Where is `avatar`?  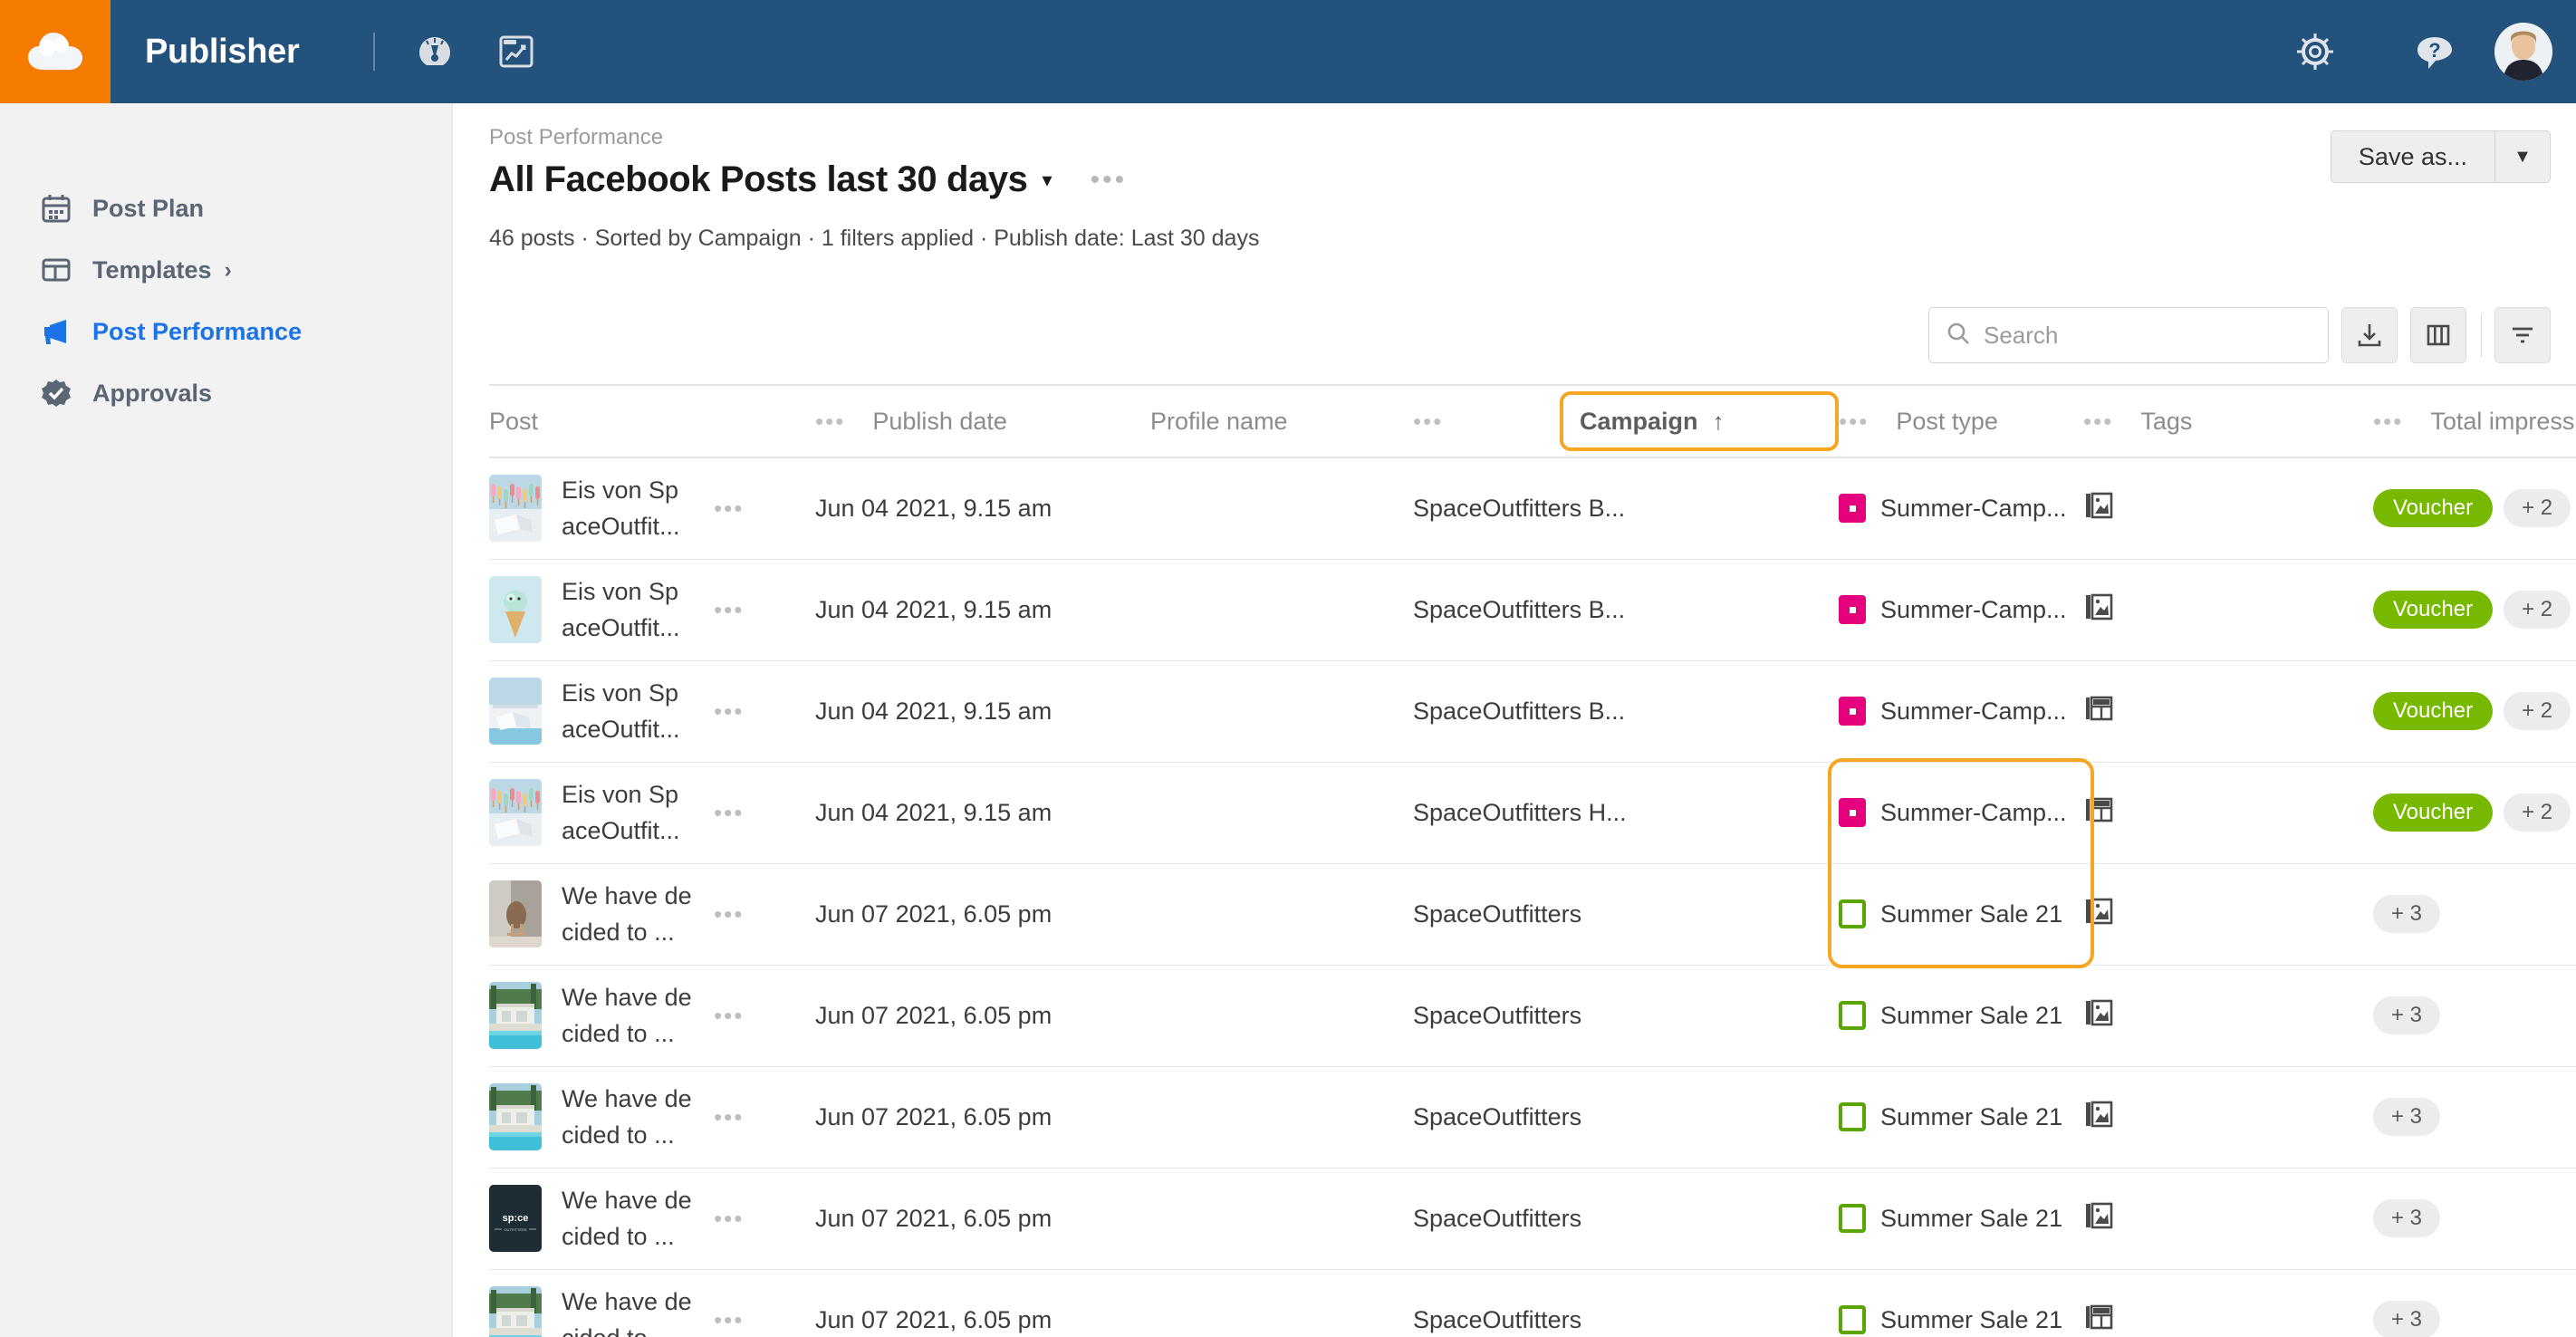 avatar is located at coordinates (2523, 52).